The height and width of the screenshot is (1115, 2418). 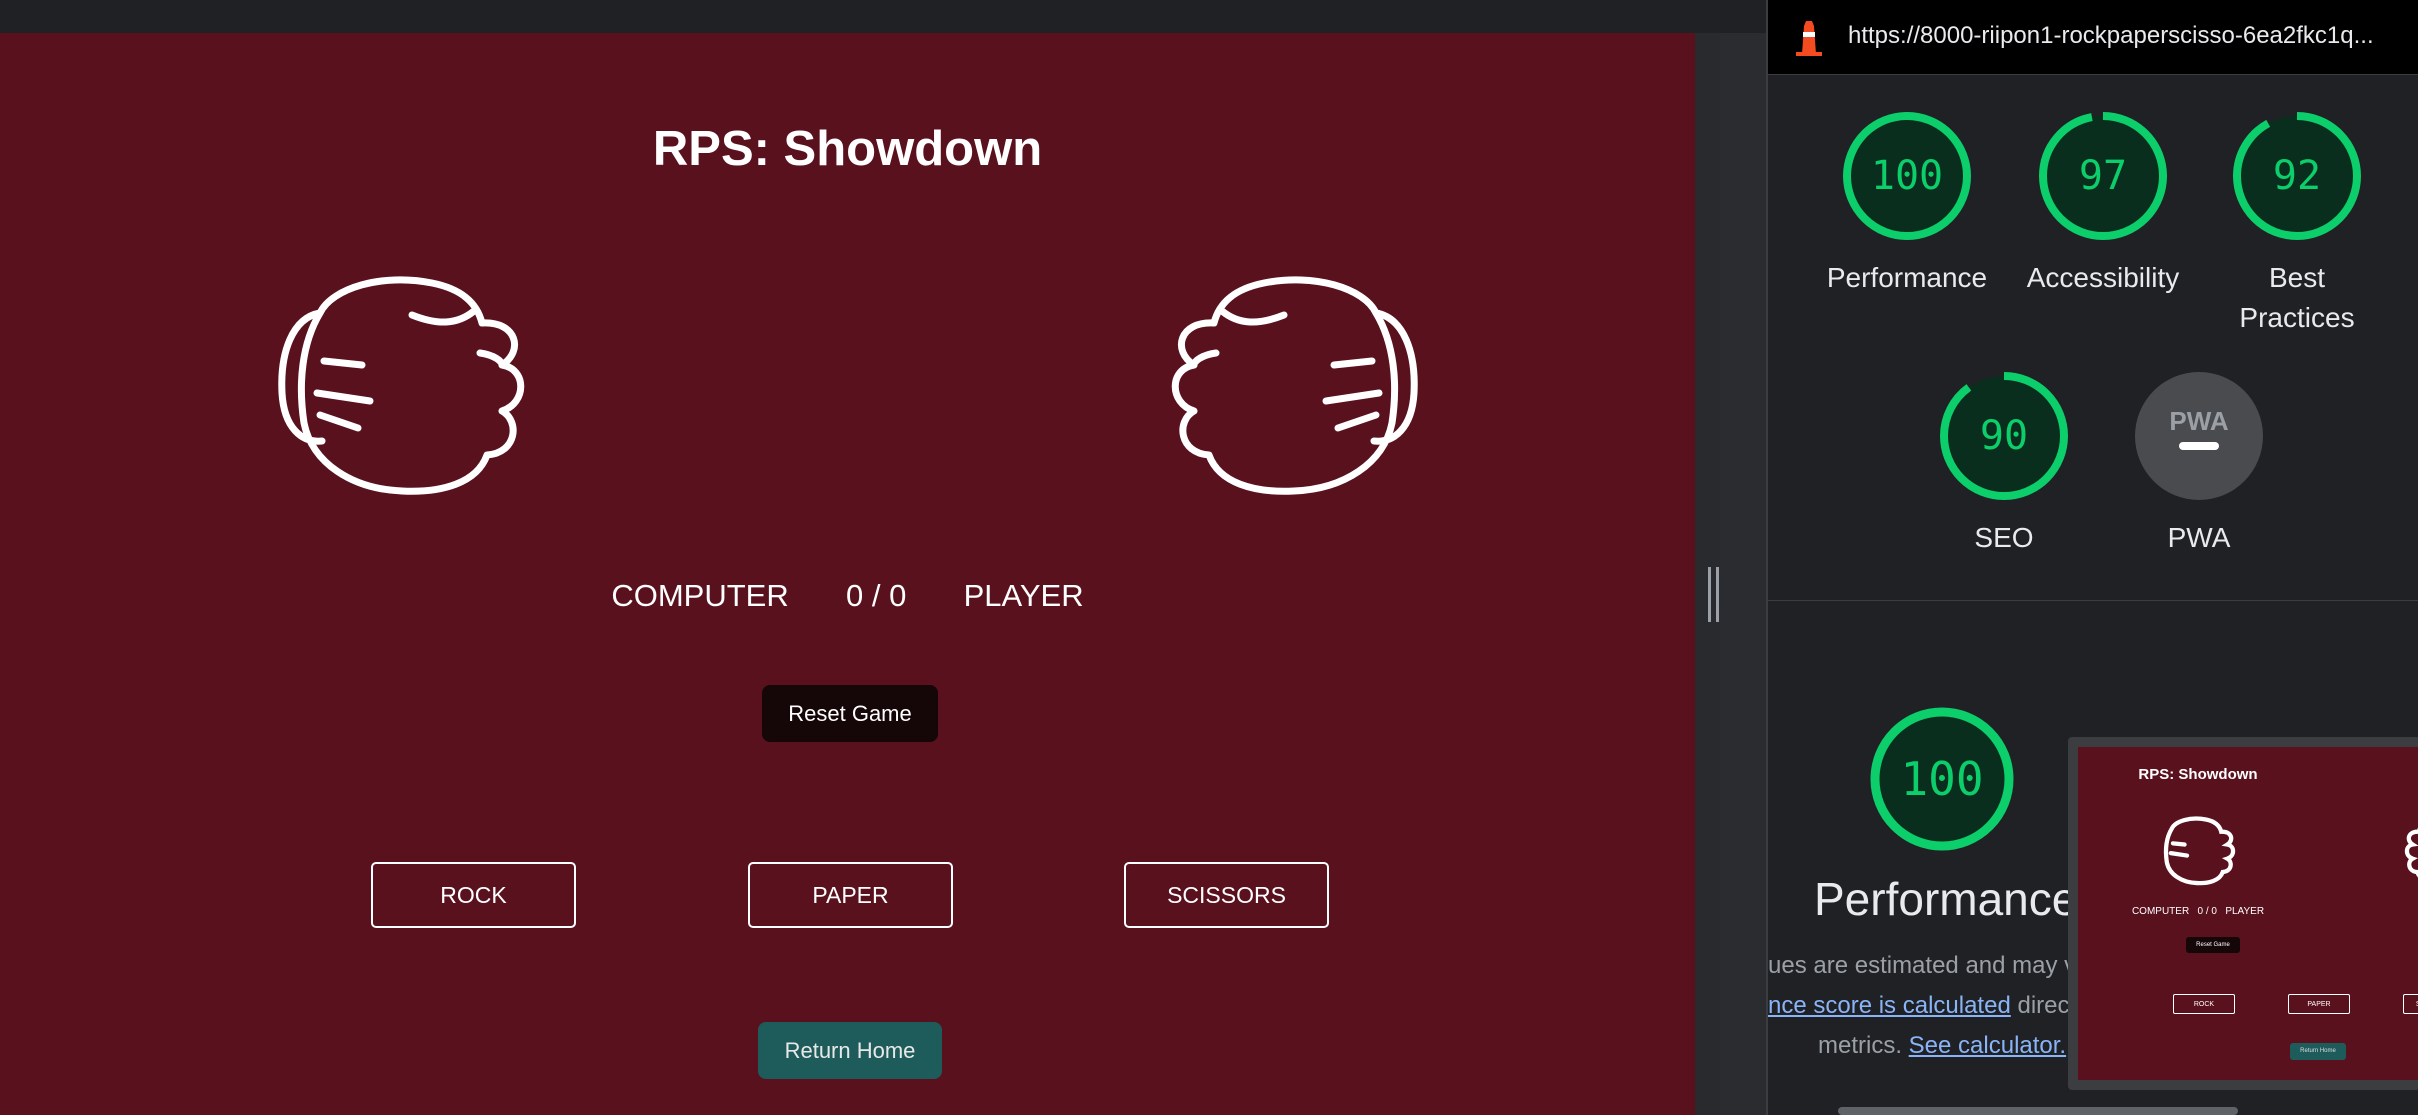 I want to click on performance-score: 100, so click(x=1907, y=176).